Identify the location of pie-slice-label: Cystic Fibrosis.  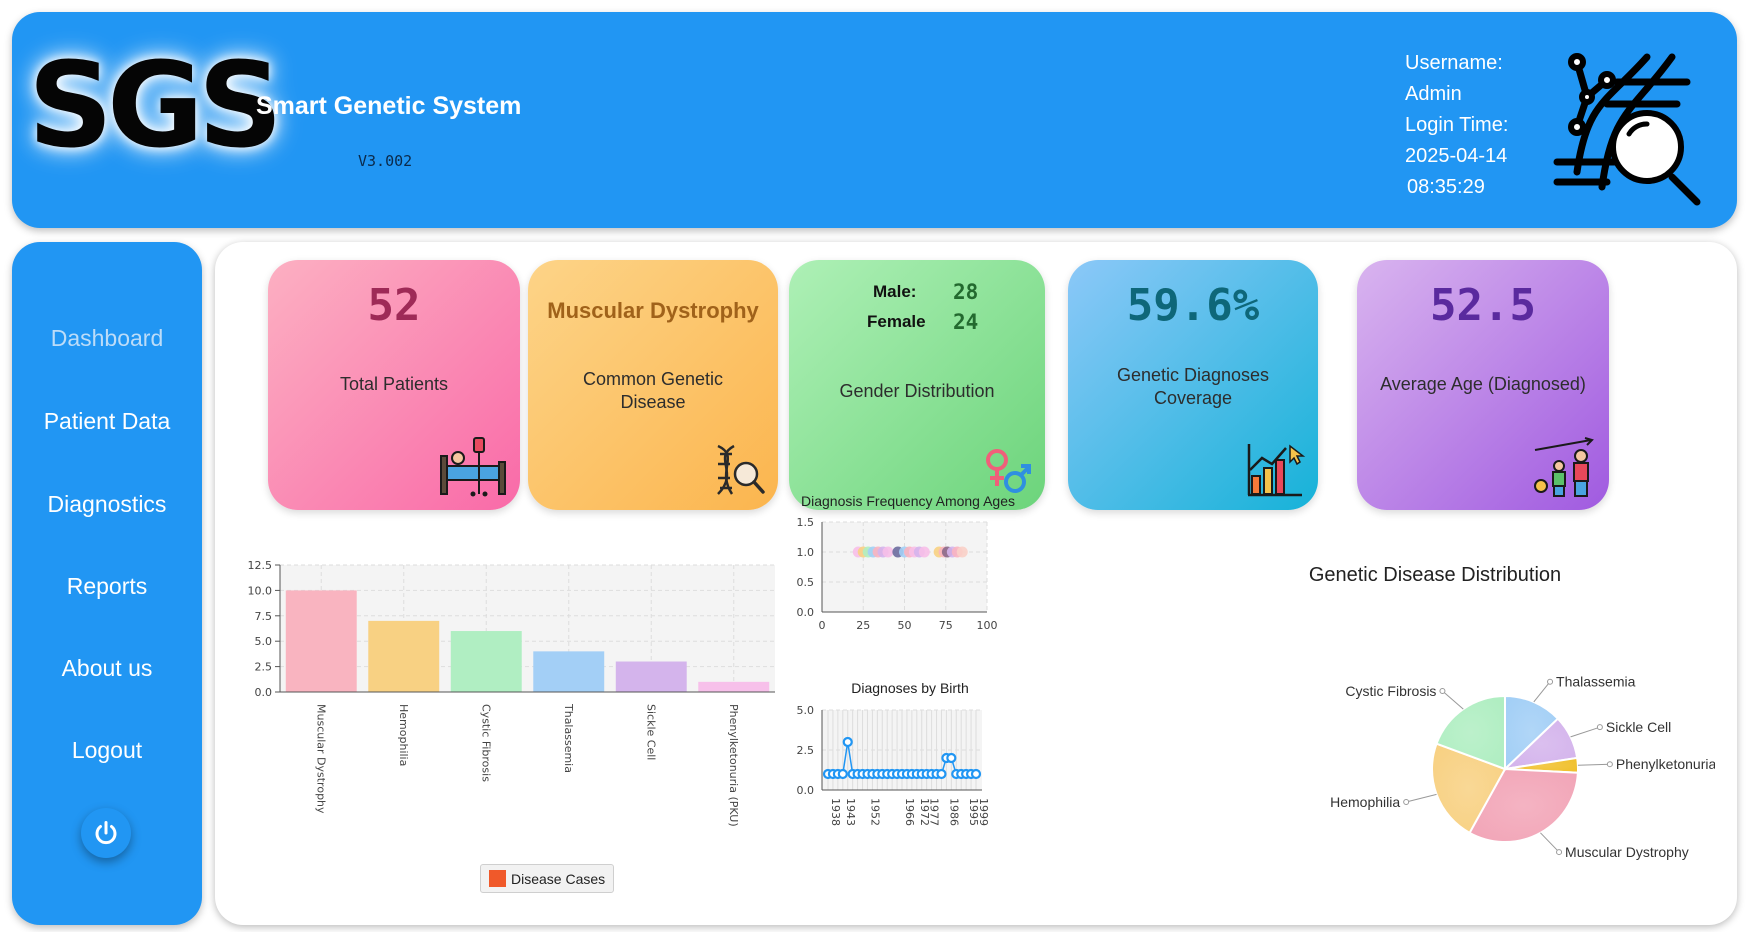
(1390, 691).